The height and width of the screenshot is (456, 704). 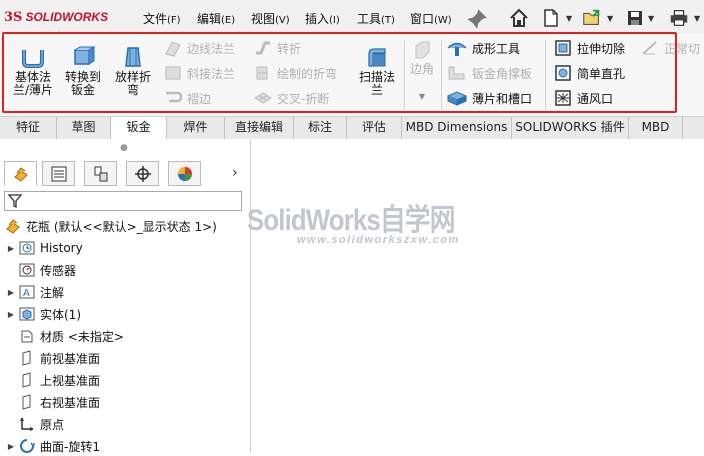 What do you see at coordinates (84, 128) in the screenshot?
I see `tab-sketch: 草图` at bounding box center [84, 128].